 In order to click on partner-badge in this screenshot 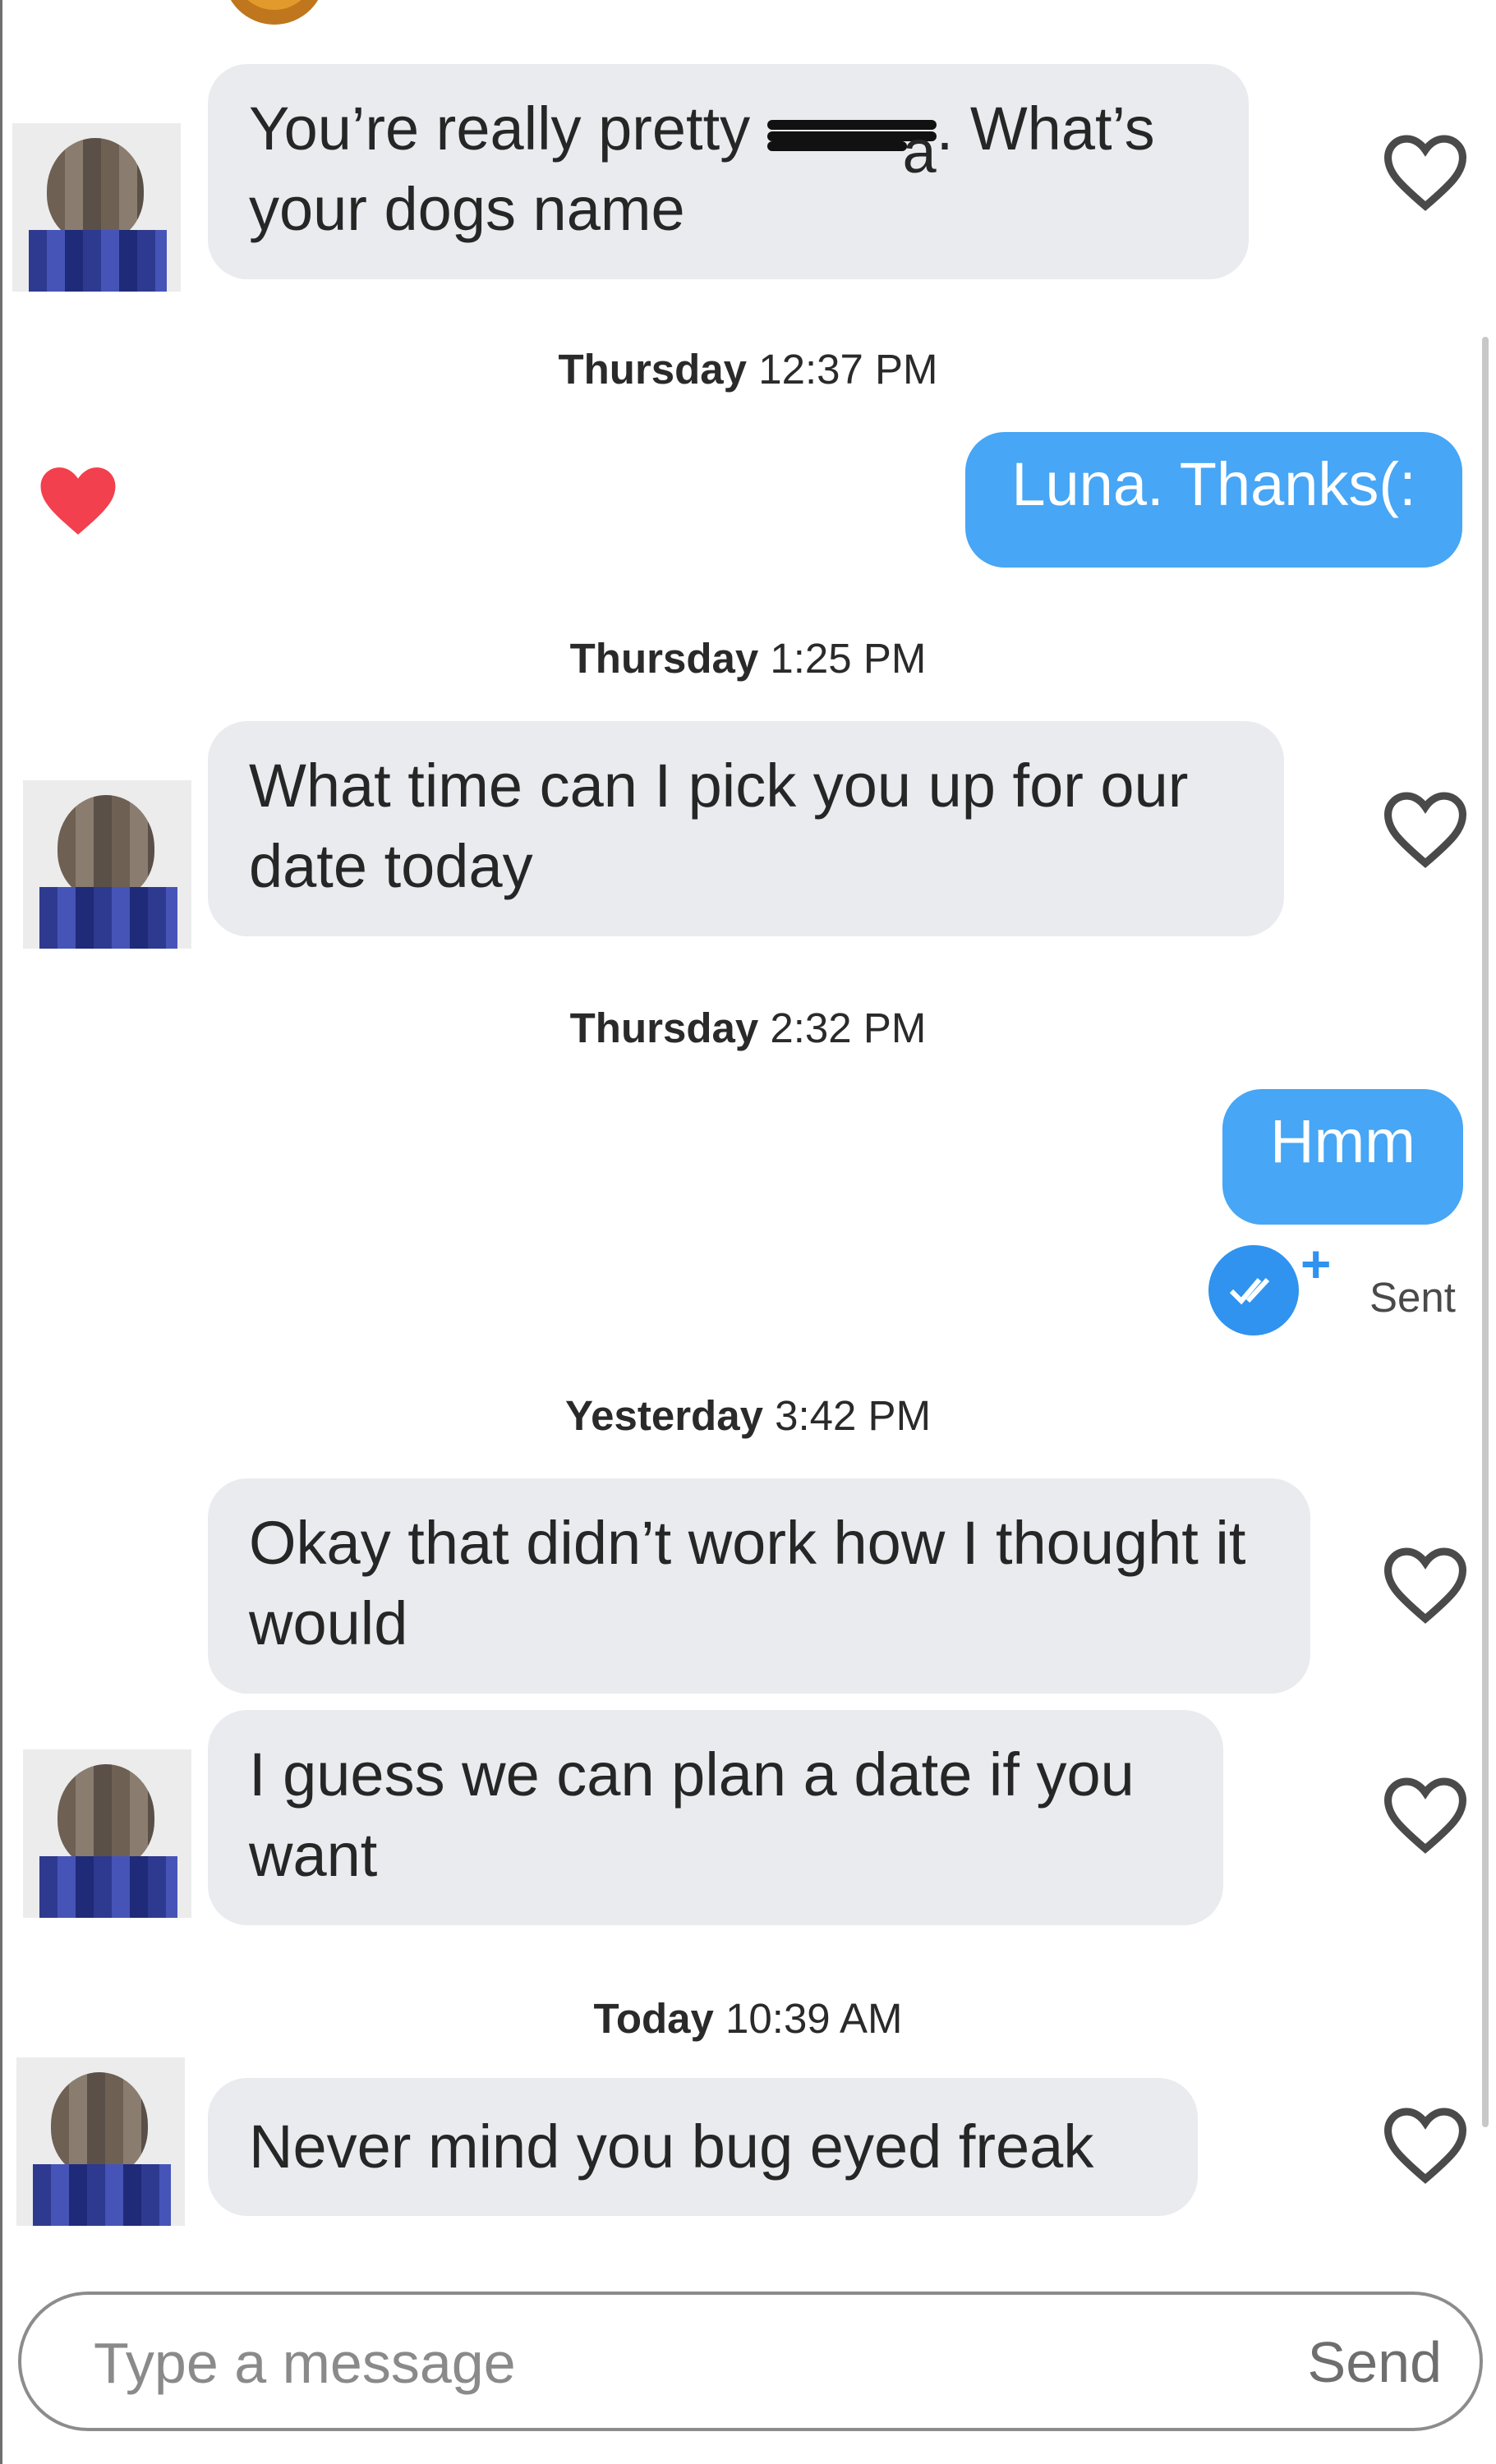, I will do `click(274, 12)`.